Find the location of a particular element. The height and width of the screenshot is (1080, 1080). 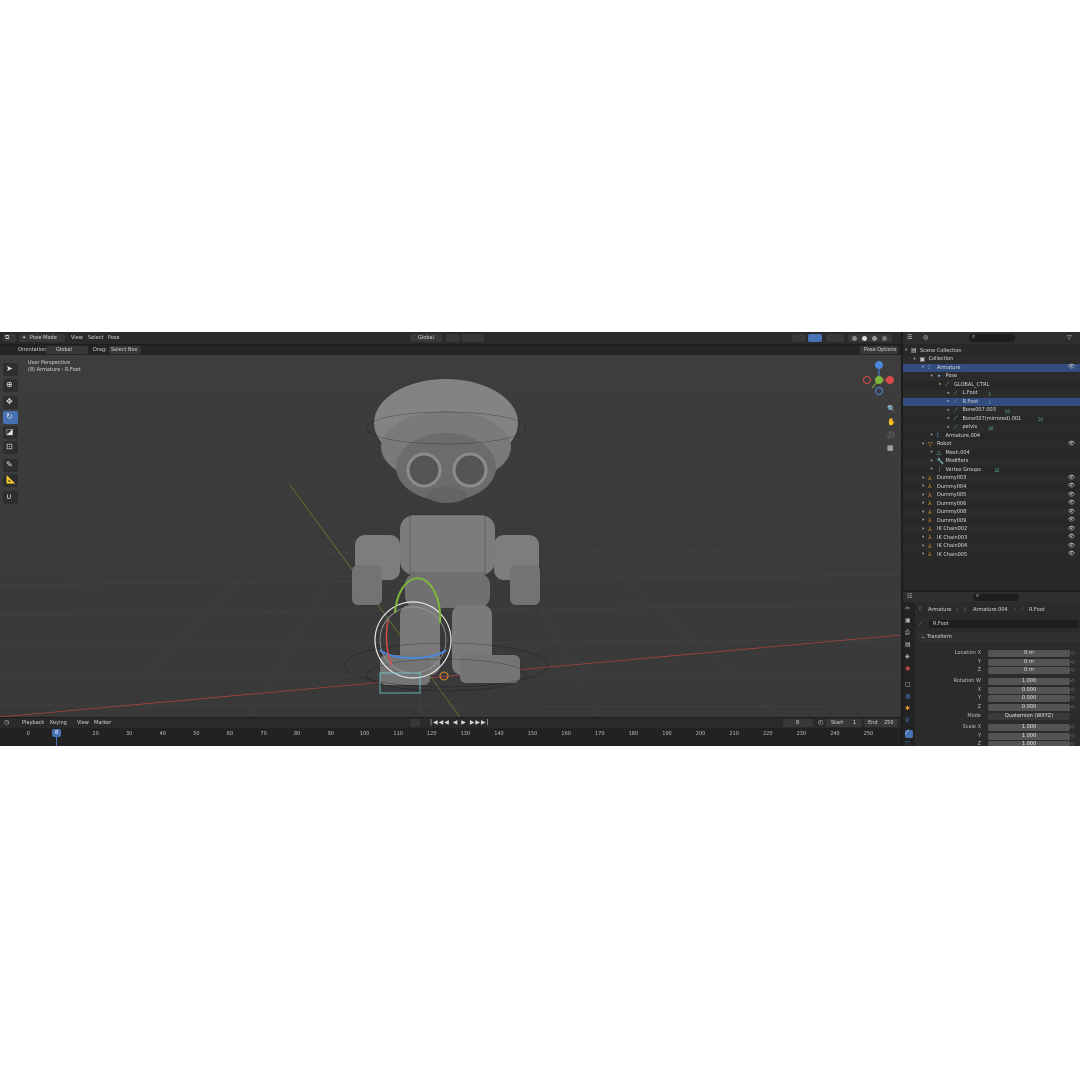

end-frame-field: End 250 is located at coordinates (881, 723).